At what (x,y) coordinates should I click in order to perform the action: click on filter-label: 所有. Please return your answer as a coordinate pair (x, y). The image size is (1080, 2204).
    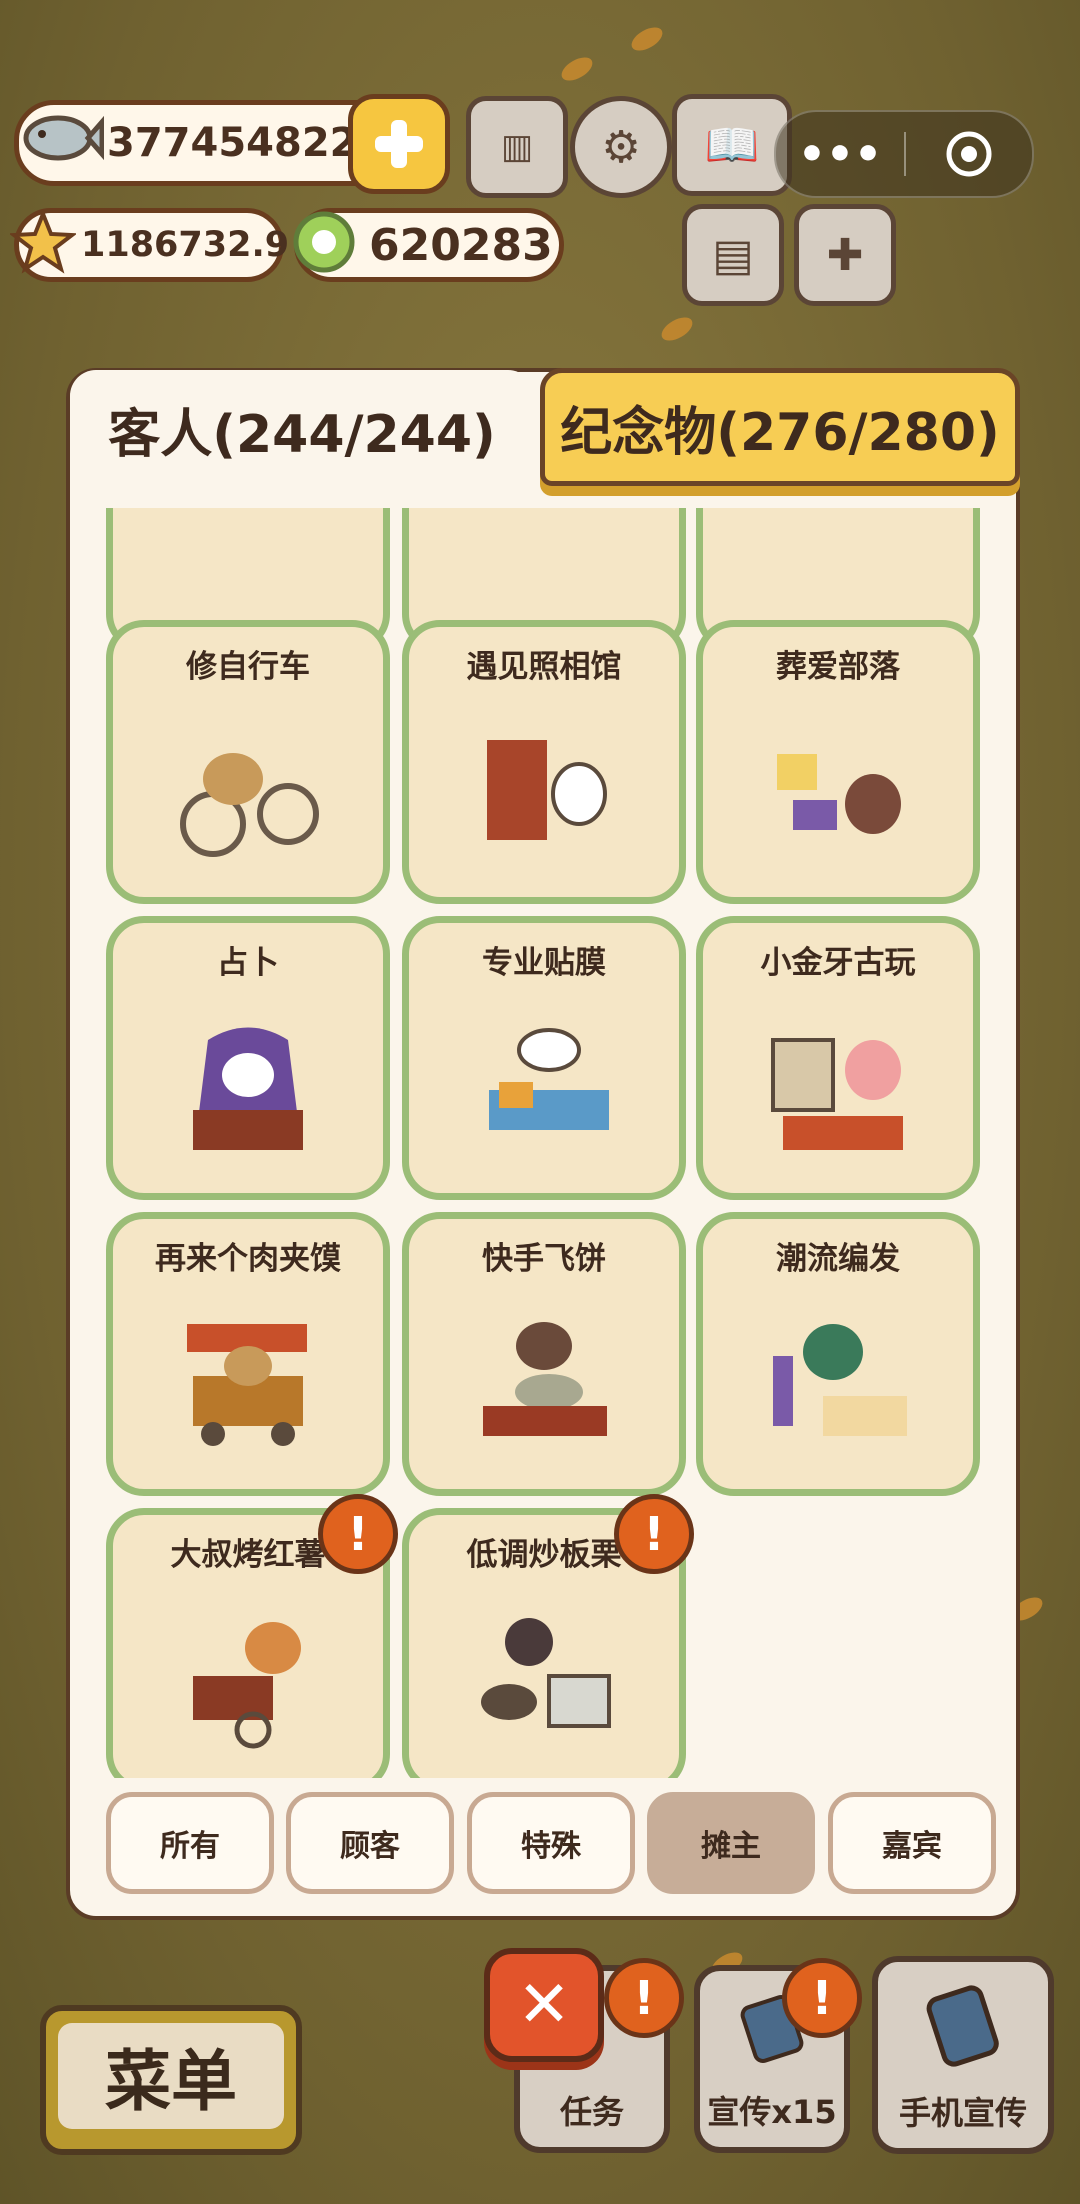
    Looking at the image, I should click on (190, 1846).